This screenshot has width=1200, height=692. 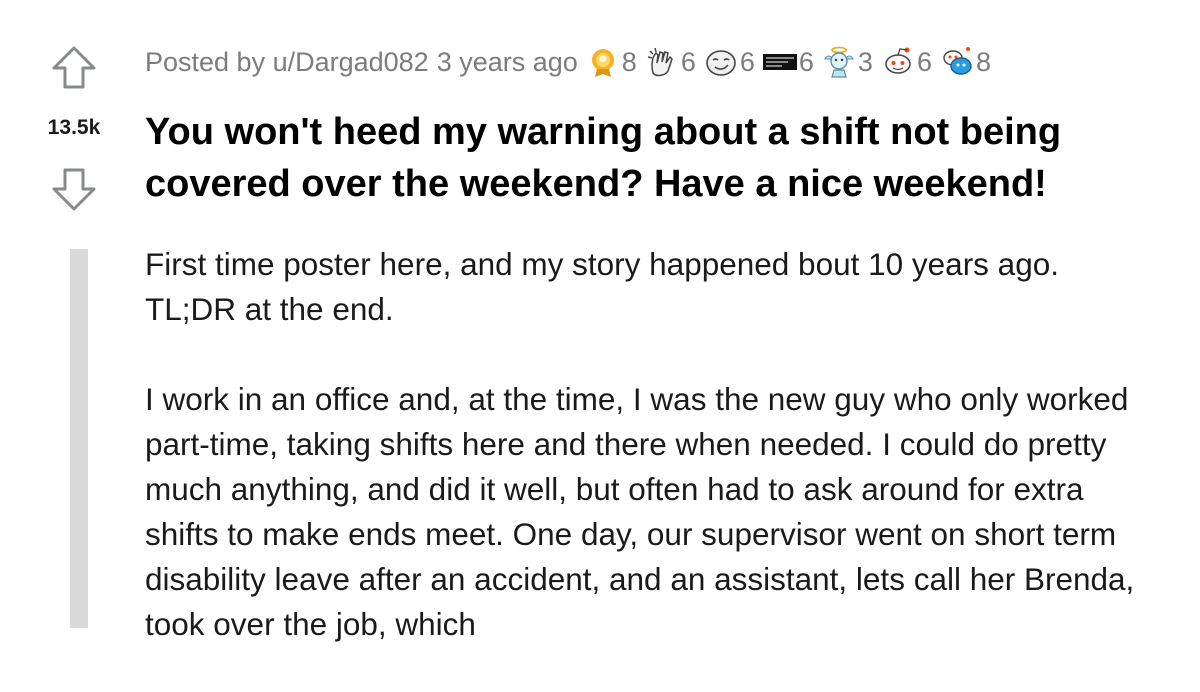 What do you see at coordinates (79, 438) in the screenshot?
I see `thread-line` at bounding box center [79, 438].